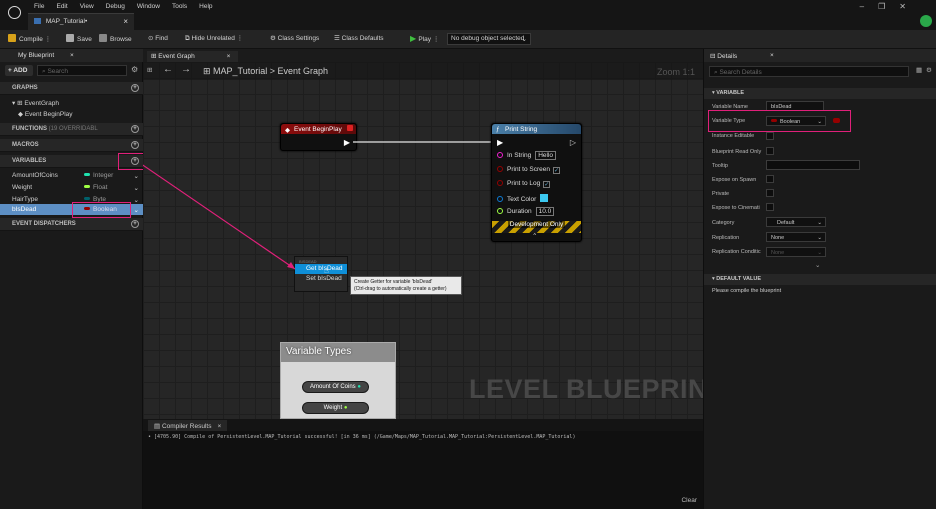 Image resolution: width=936 pixels, height=509 pixels. Describe the element at coordinates (71, 187) in the screenshot. I see `variable-row: Weight Float ⌄` at that location.